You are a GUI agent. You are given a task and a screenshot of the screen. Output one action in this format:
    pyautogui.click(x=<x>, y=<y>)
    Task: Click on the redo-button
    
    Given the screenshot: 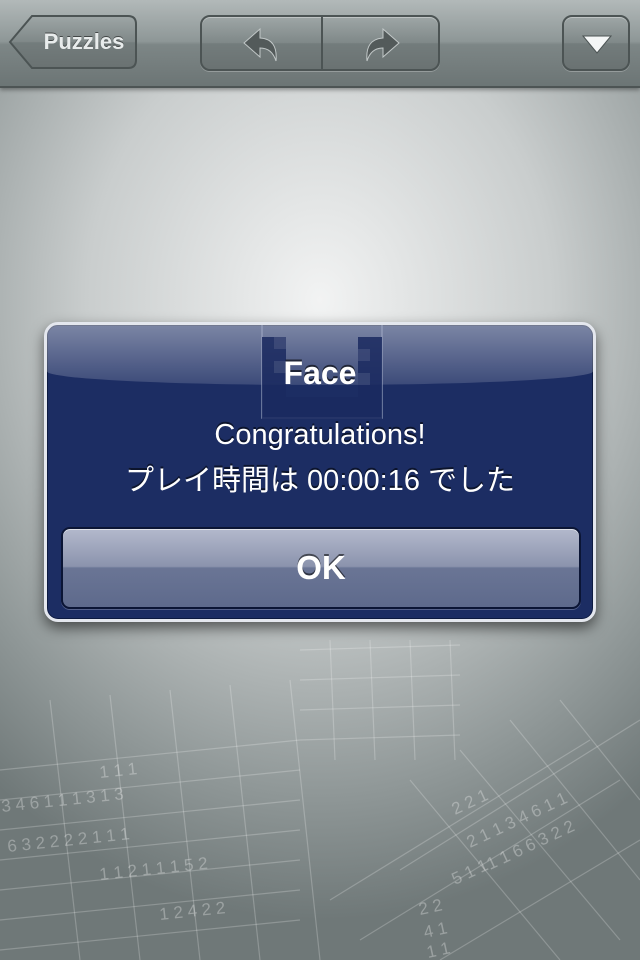 What is the action you would take?
    pyautogui.click(x=382, y=43)
    